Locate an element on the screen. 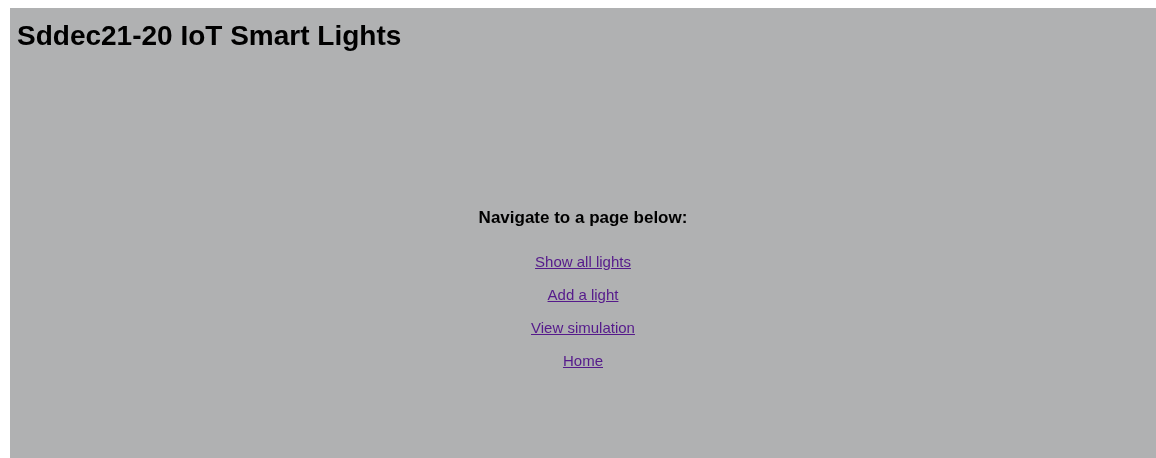 This screenshot has width=1156, height=458. nav-link: Show all lights is located at coordinates (583, 262).